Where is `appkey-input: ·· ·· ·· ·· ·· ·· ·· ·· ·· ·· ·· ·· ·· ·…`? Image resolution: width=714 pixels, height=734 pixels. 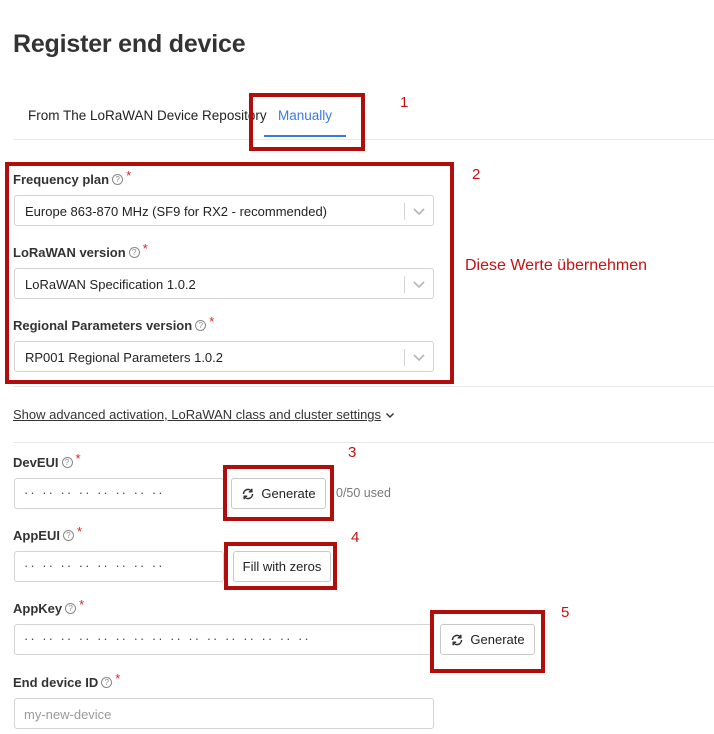 appkey-input: ·· ·· ·· ·· ·· ·· ·· ·· ·· ·· ·· ·· ·· ·… is located at coordinates (223, 639).